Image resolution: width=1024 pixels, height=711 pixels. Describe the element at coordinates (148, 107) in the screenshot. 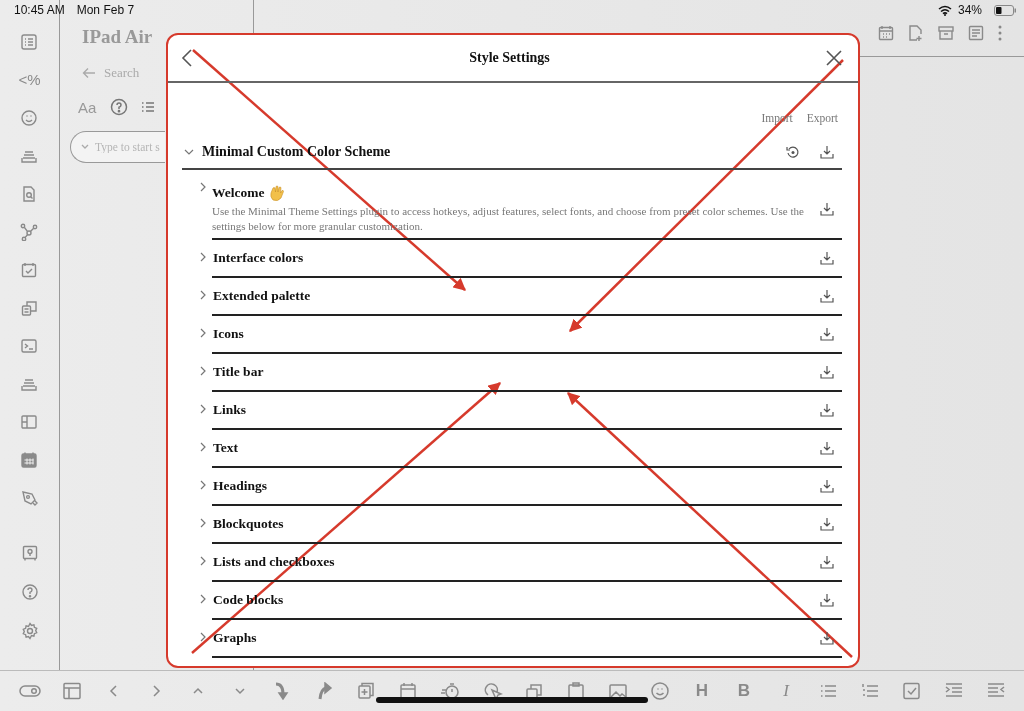

I see `list-icon` at that location.